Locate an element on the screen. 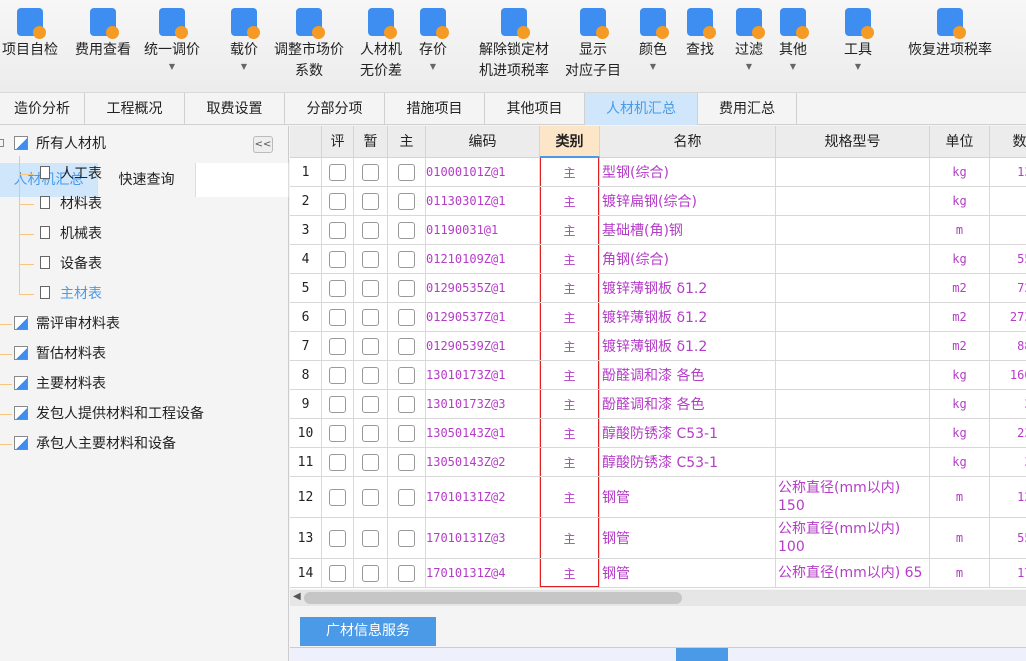  table-row: 4 01210109Z@1主角钢(综合) kg5527 is located at coordinates (658, 259).